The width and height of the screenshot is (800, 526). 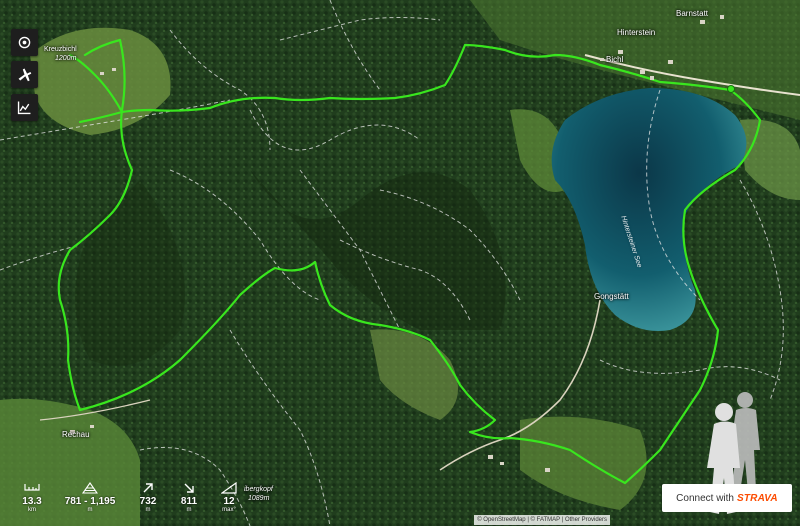 I want to click on chart-icon, so click(x=24, y=108).